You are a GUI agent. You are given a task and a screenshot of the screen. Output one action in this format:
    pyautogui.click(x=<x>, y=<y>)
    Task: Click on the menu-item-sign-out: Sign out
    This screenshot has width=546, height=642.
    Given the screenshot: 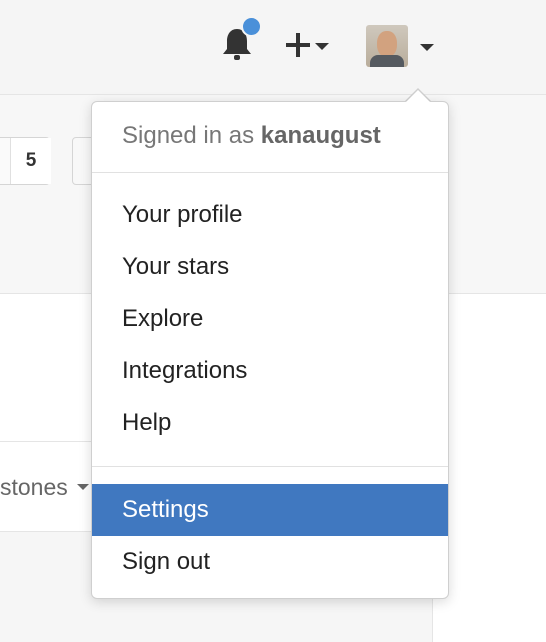 What is the action you would take?
    pyautogui.click(x=270, y=562)
    